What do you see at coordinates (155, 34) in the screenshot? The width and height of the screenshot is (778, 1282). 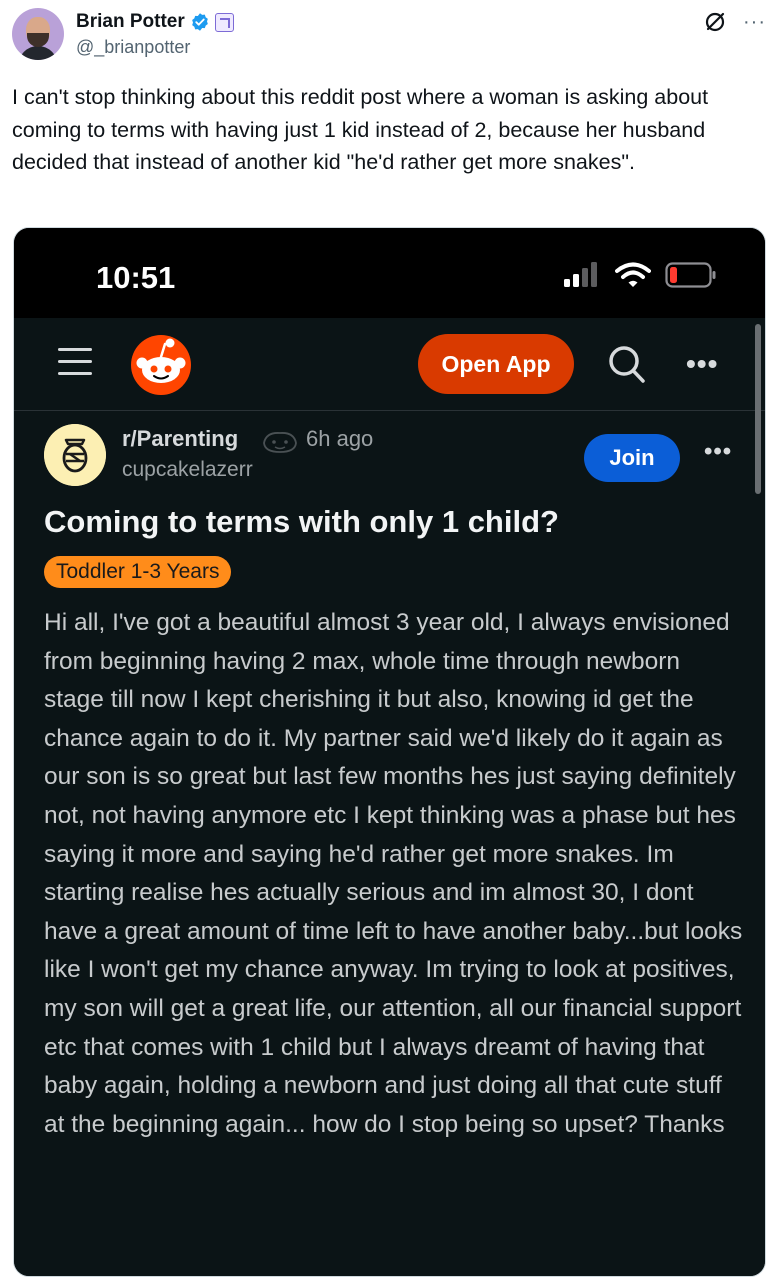 I see `tweet-author: Brian Potter @_brianpotter` at bounding box center [155, 34].